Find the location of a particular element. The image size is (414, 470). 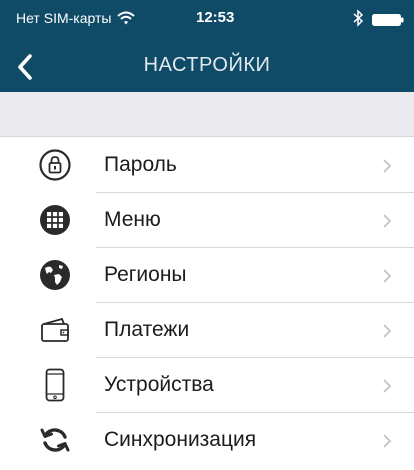

status-bar: Нет SIM-карты 12:53 is located at coordinates (207, 18).